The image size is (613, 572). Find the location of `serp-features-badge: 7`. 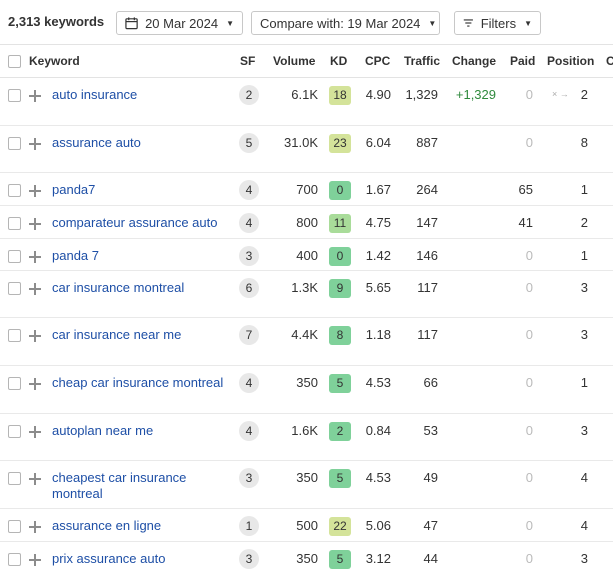

serp-features-badge: 7 is located at coordinates (249, 335).